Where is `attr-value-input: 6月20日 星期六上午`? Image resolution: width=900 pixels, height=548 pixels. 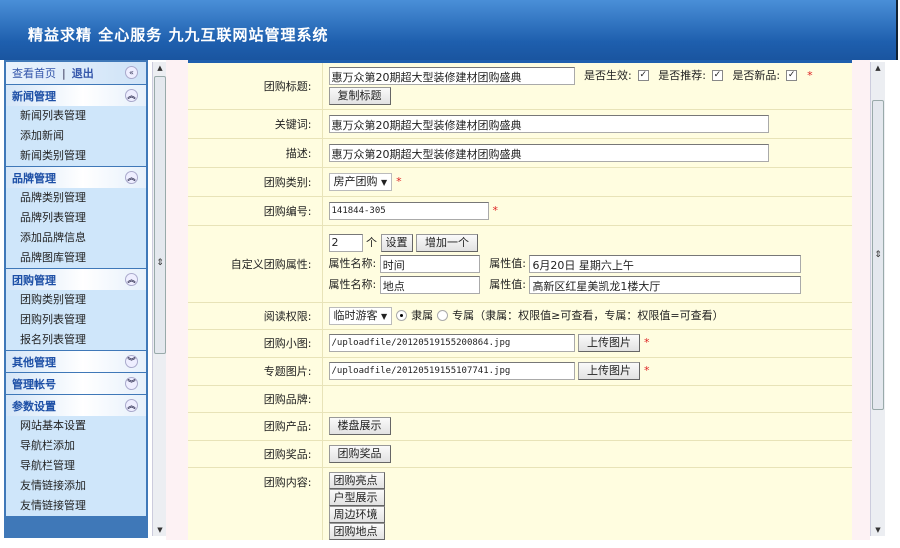
attr-value-input: 6月20日 星期六上午 is located at coordinates (665, 263).